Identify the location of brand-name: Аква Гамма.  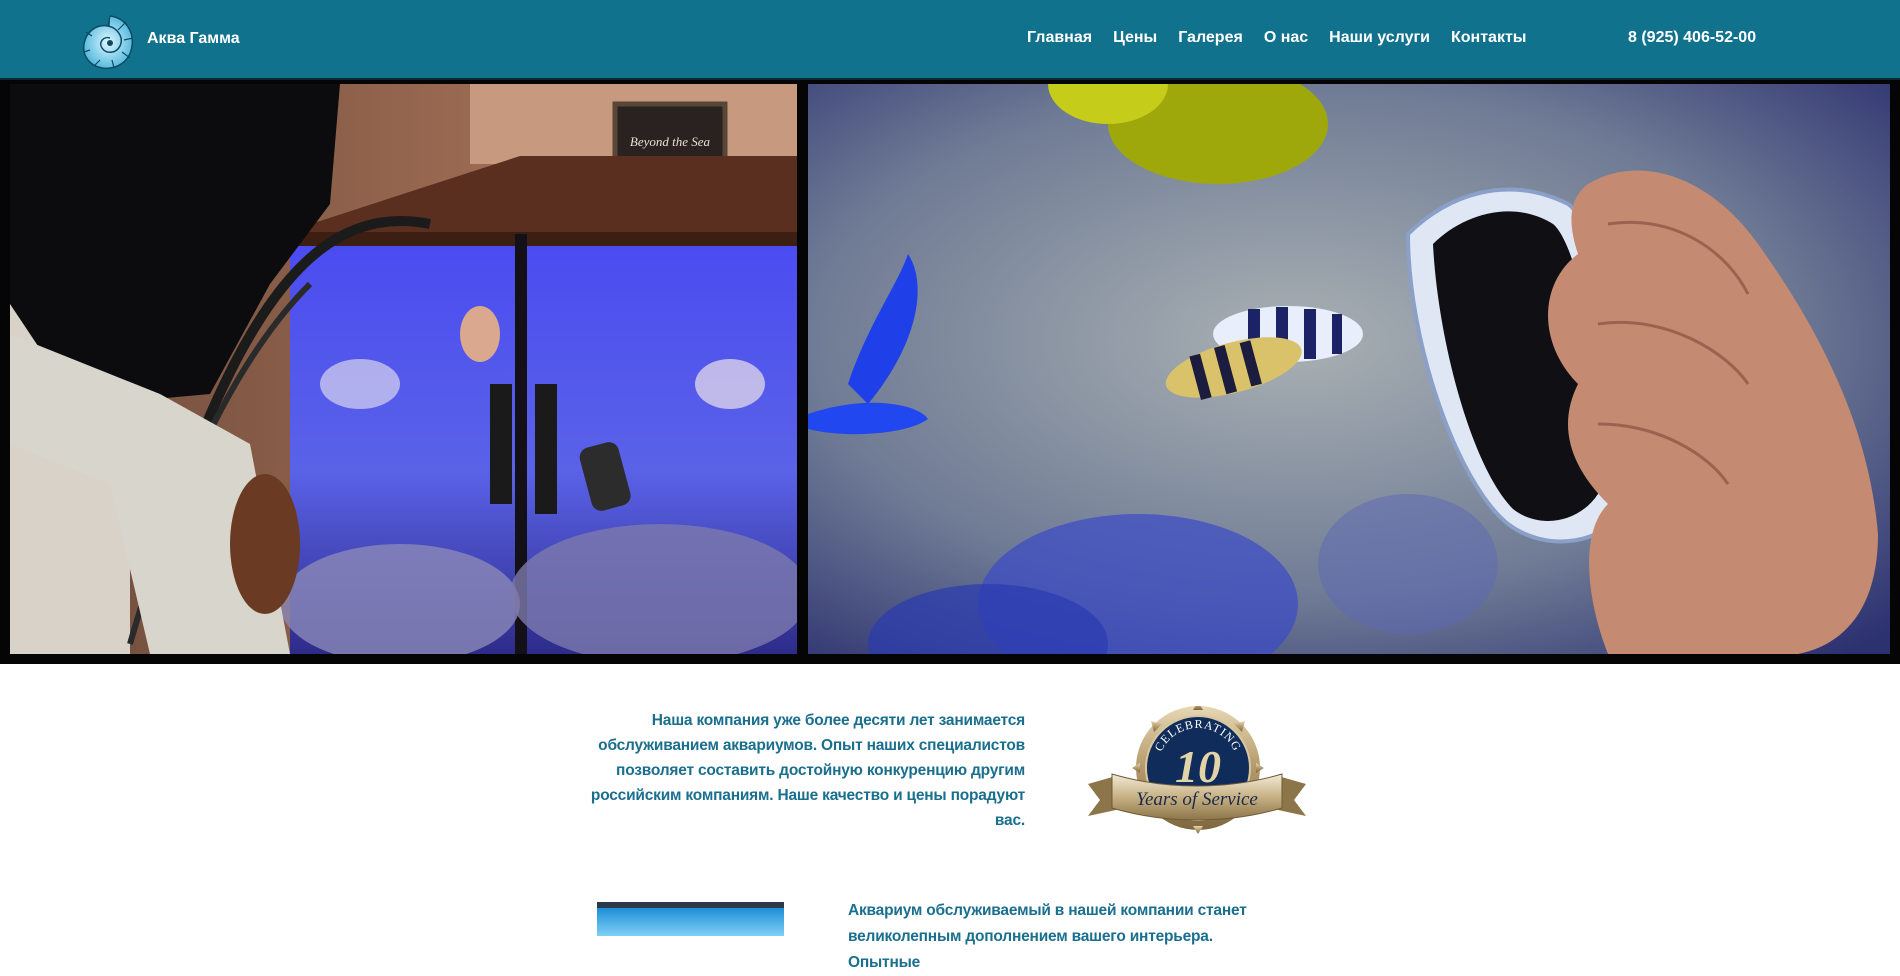
(193, 39).